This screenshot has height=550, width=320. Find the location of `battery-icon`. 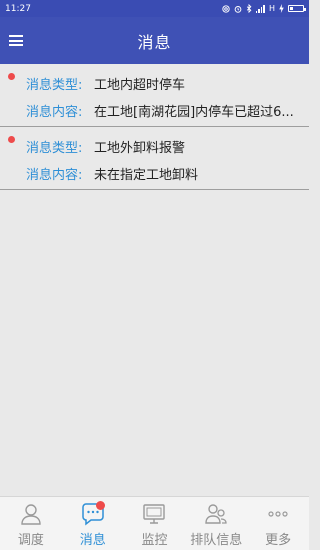

battery-icon is located at coordinates (297, 8).